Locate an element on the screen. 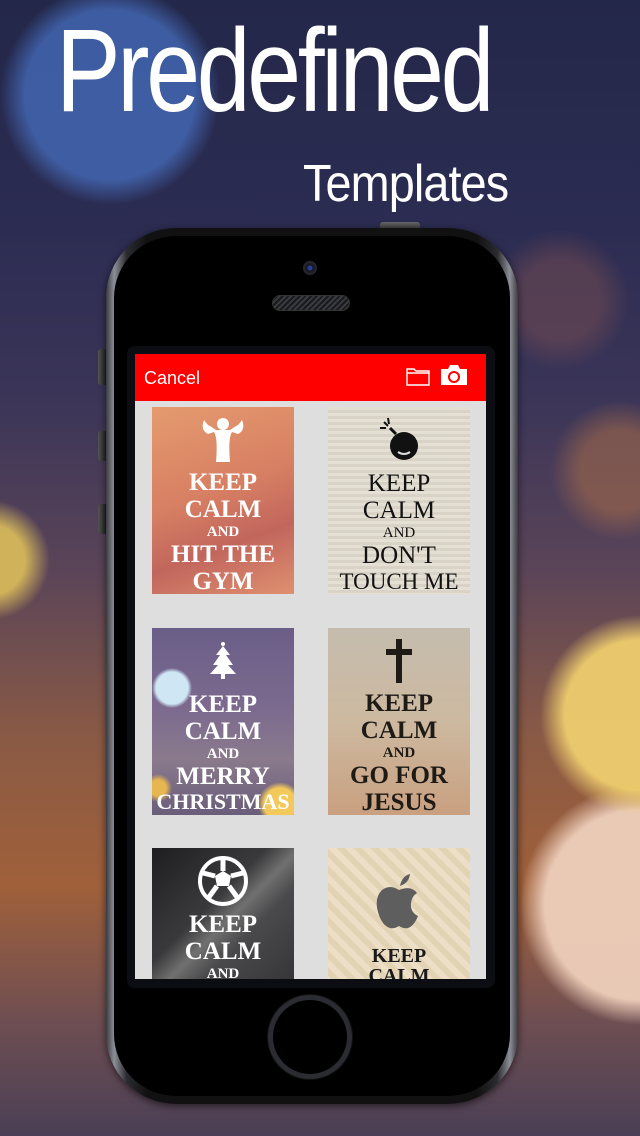  template-tile: KEEP CALM is located at coordinates (399, 913).